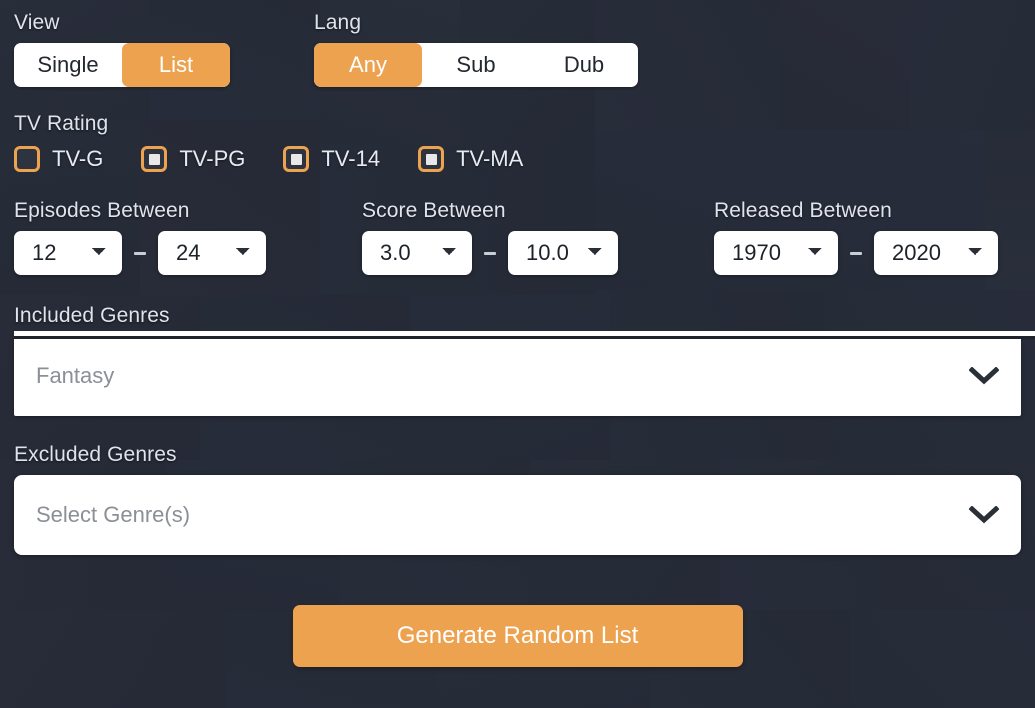 This screenshot has width=1035, height=708. Describe the element at coordinates (584, 65) in the screenshot. I see `lang-option-dub: Dub` at that location.